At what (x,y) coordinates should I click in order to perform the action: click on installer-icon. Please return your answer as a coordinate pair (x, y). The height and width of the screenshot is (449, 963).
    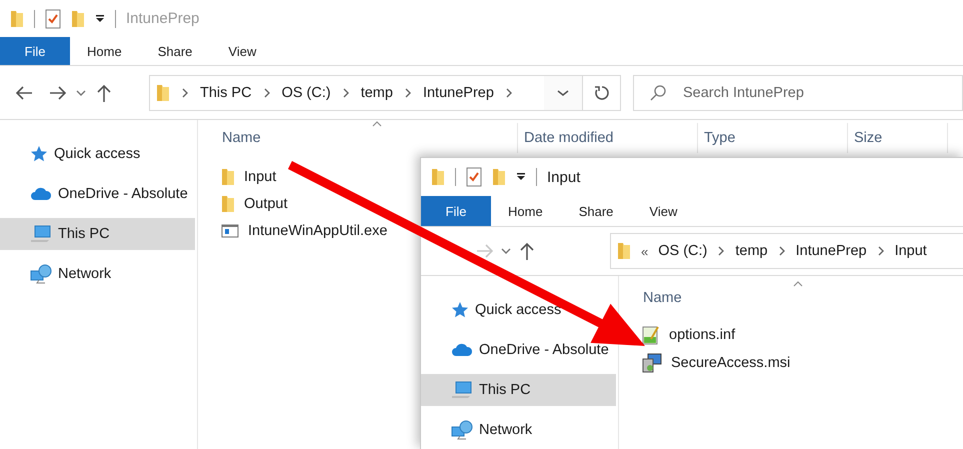
    Looking at the image, I should click on (652, 363).